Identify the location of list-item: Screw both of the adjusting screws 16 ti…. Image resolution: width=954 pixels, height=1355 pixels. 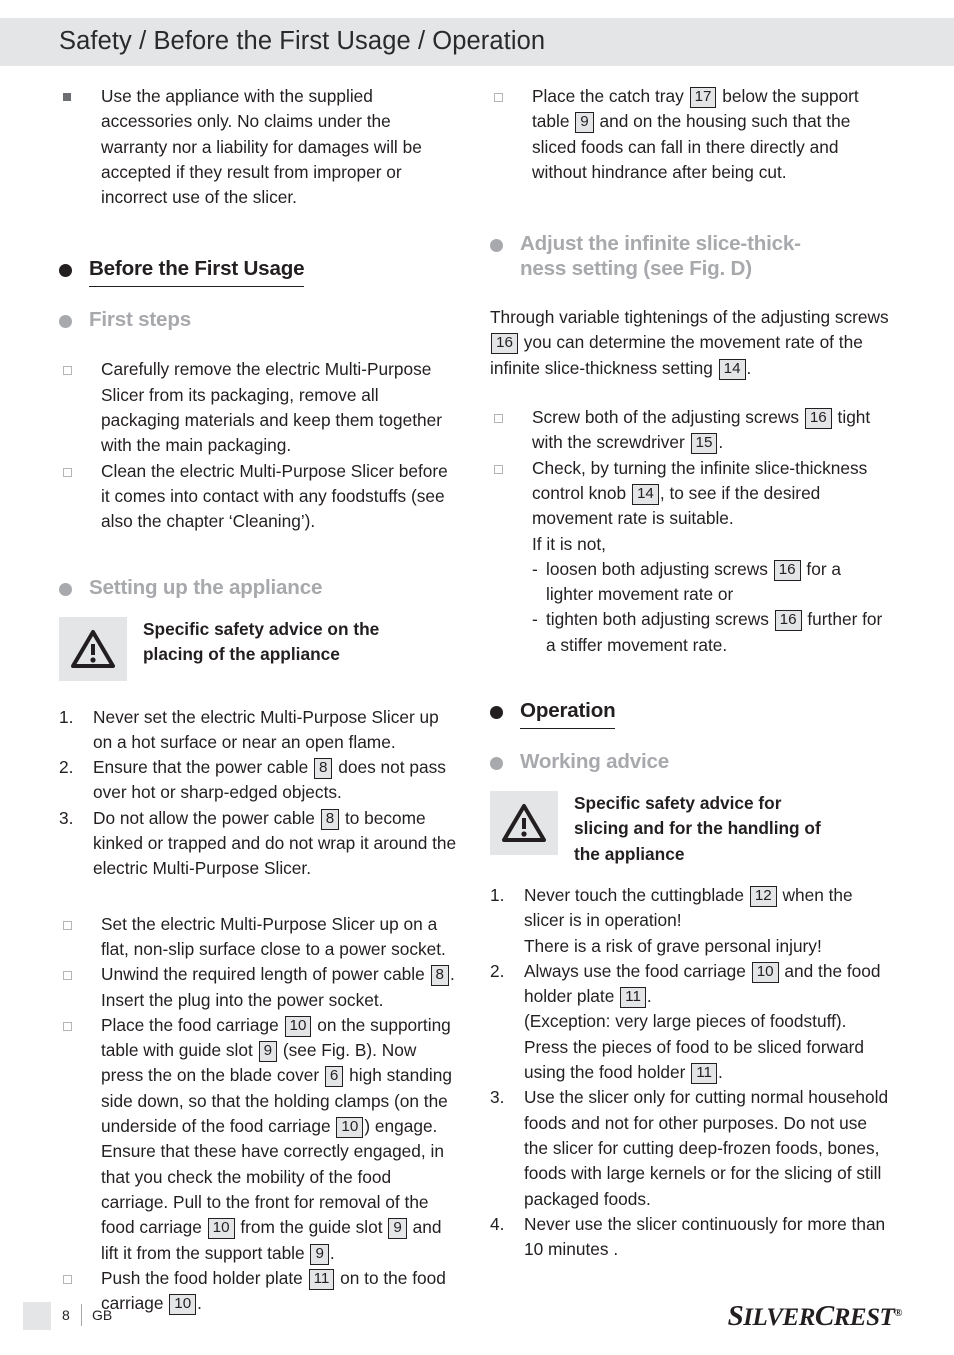
(691, 430).